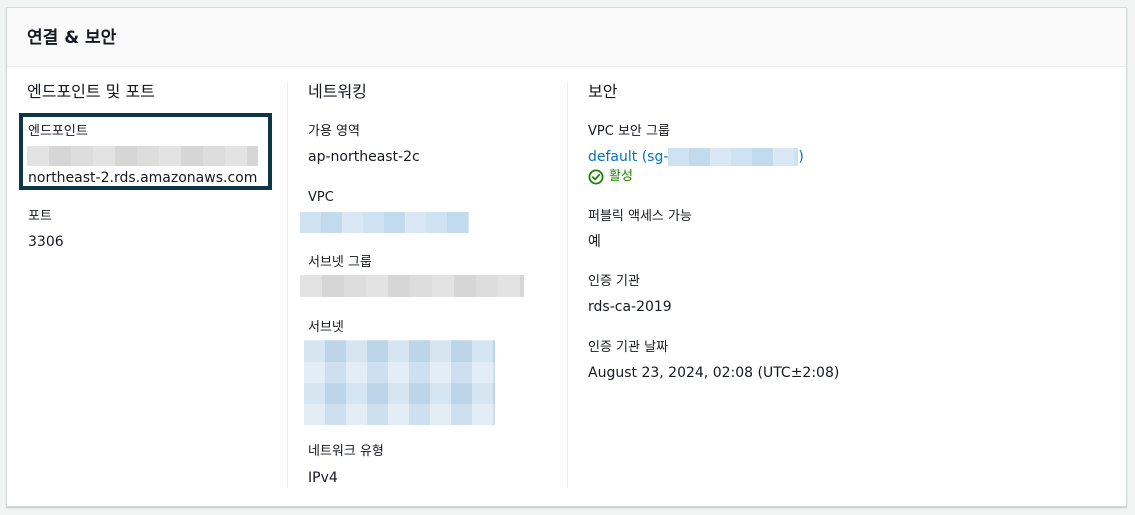  Describe the element at coordinates (628, 157) in the screenshot. I see `security-group-link-prefix: default (sg-` at that location.